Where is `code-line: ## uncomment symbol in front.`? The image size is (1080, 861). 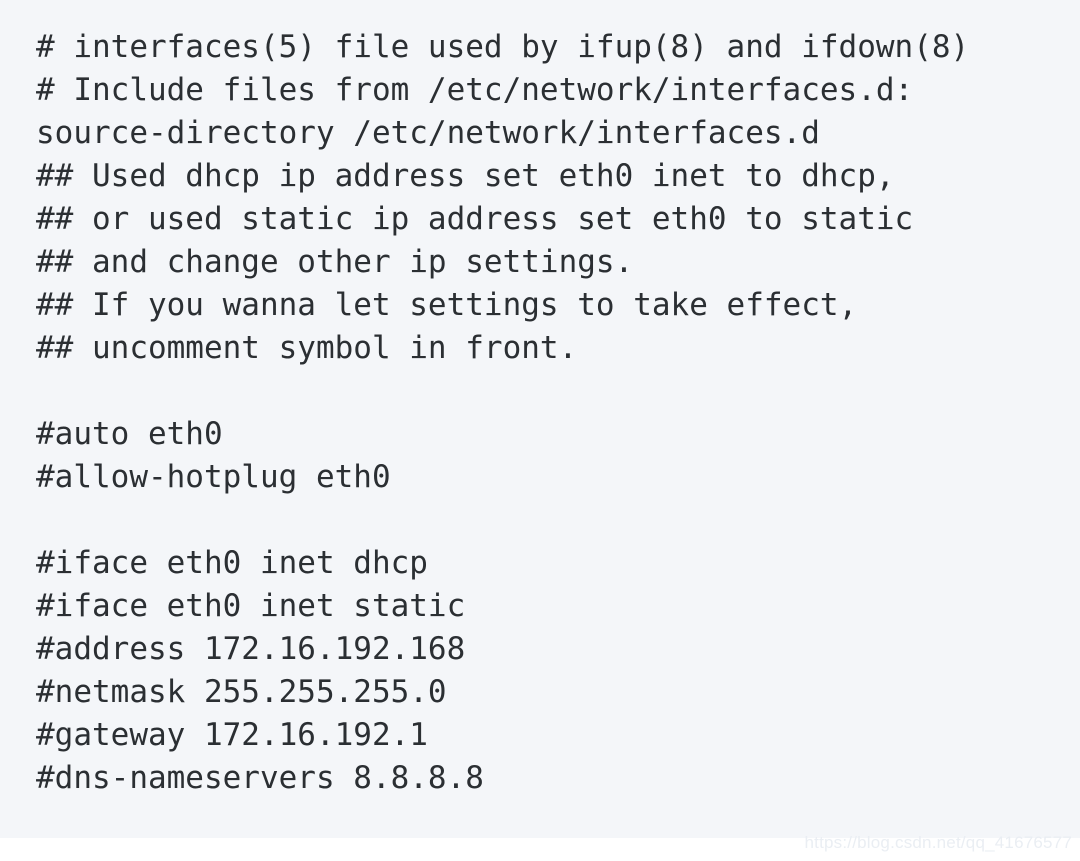 code-line: ## uncomment symbol in front. is located at coordinates (307, 348).